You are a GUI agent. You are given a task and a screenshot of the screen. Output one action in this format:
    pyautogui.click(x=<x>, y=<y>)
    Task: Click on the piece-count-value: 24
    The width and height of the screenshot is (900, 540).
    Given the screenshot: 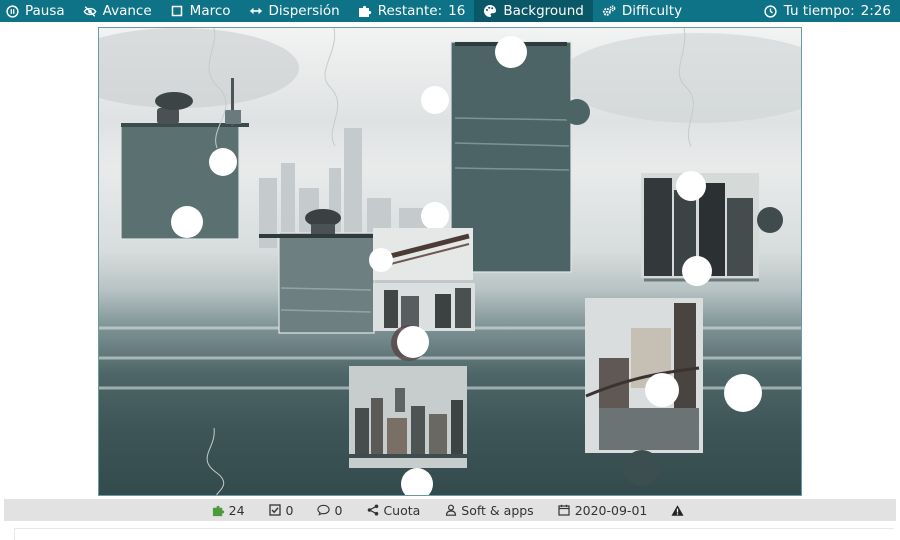 What is the action you would take?
    pyautogui.click(x=236, y=510)
    